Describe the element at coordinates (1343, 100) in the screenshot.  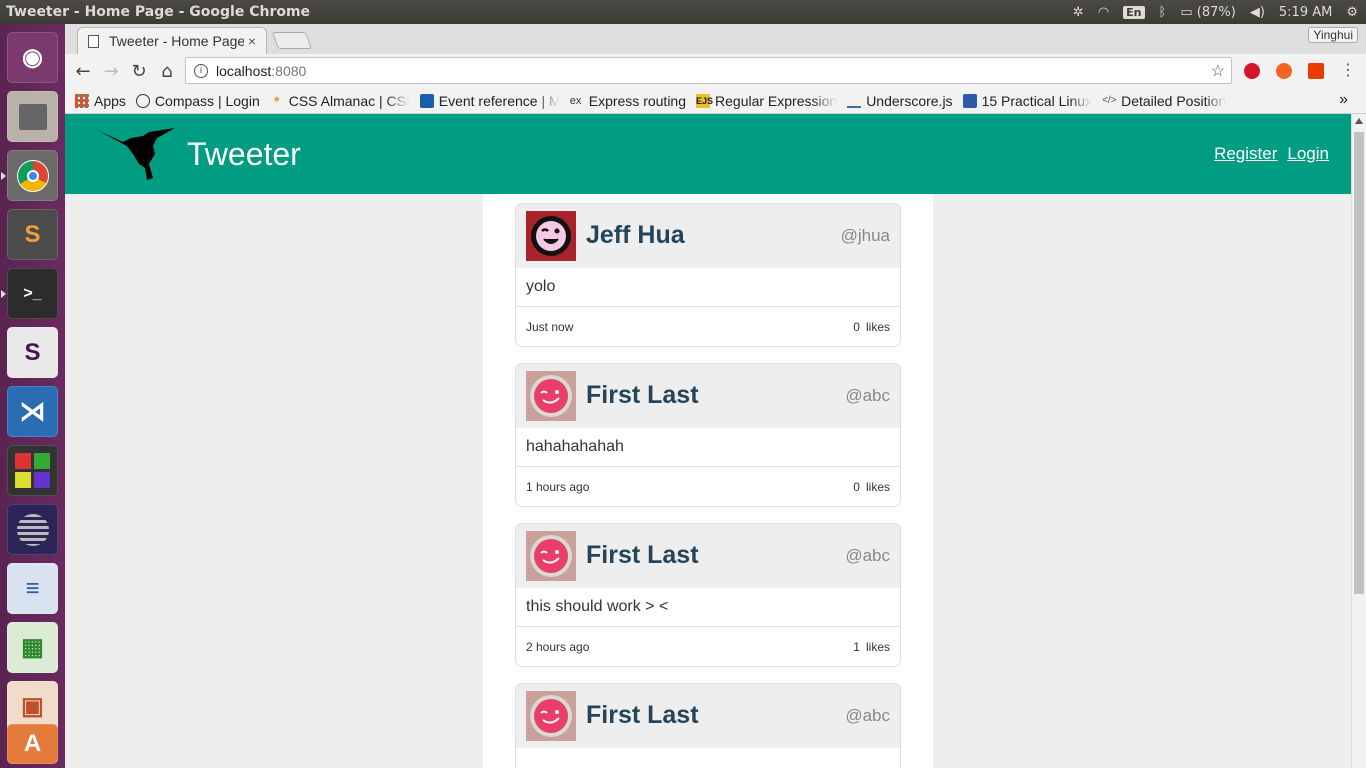
I see `bookmarks-overflow-button: »` at that location.